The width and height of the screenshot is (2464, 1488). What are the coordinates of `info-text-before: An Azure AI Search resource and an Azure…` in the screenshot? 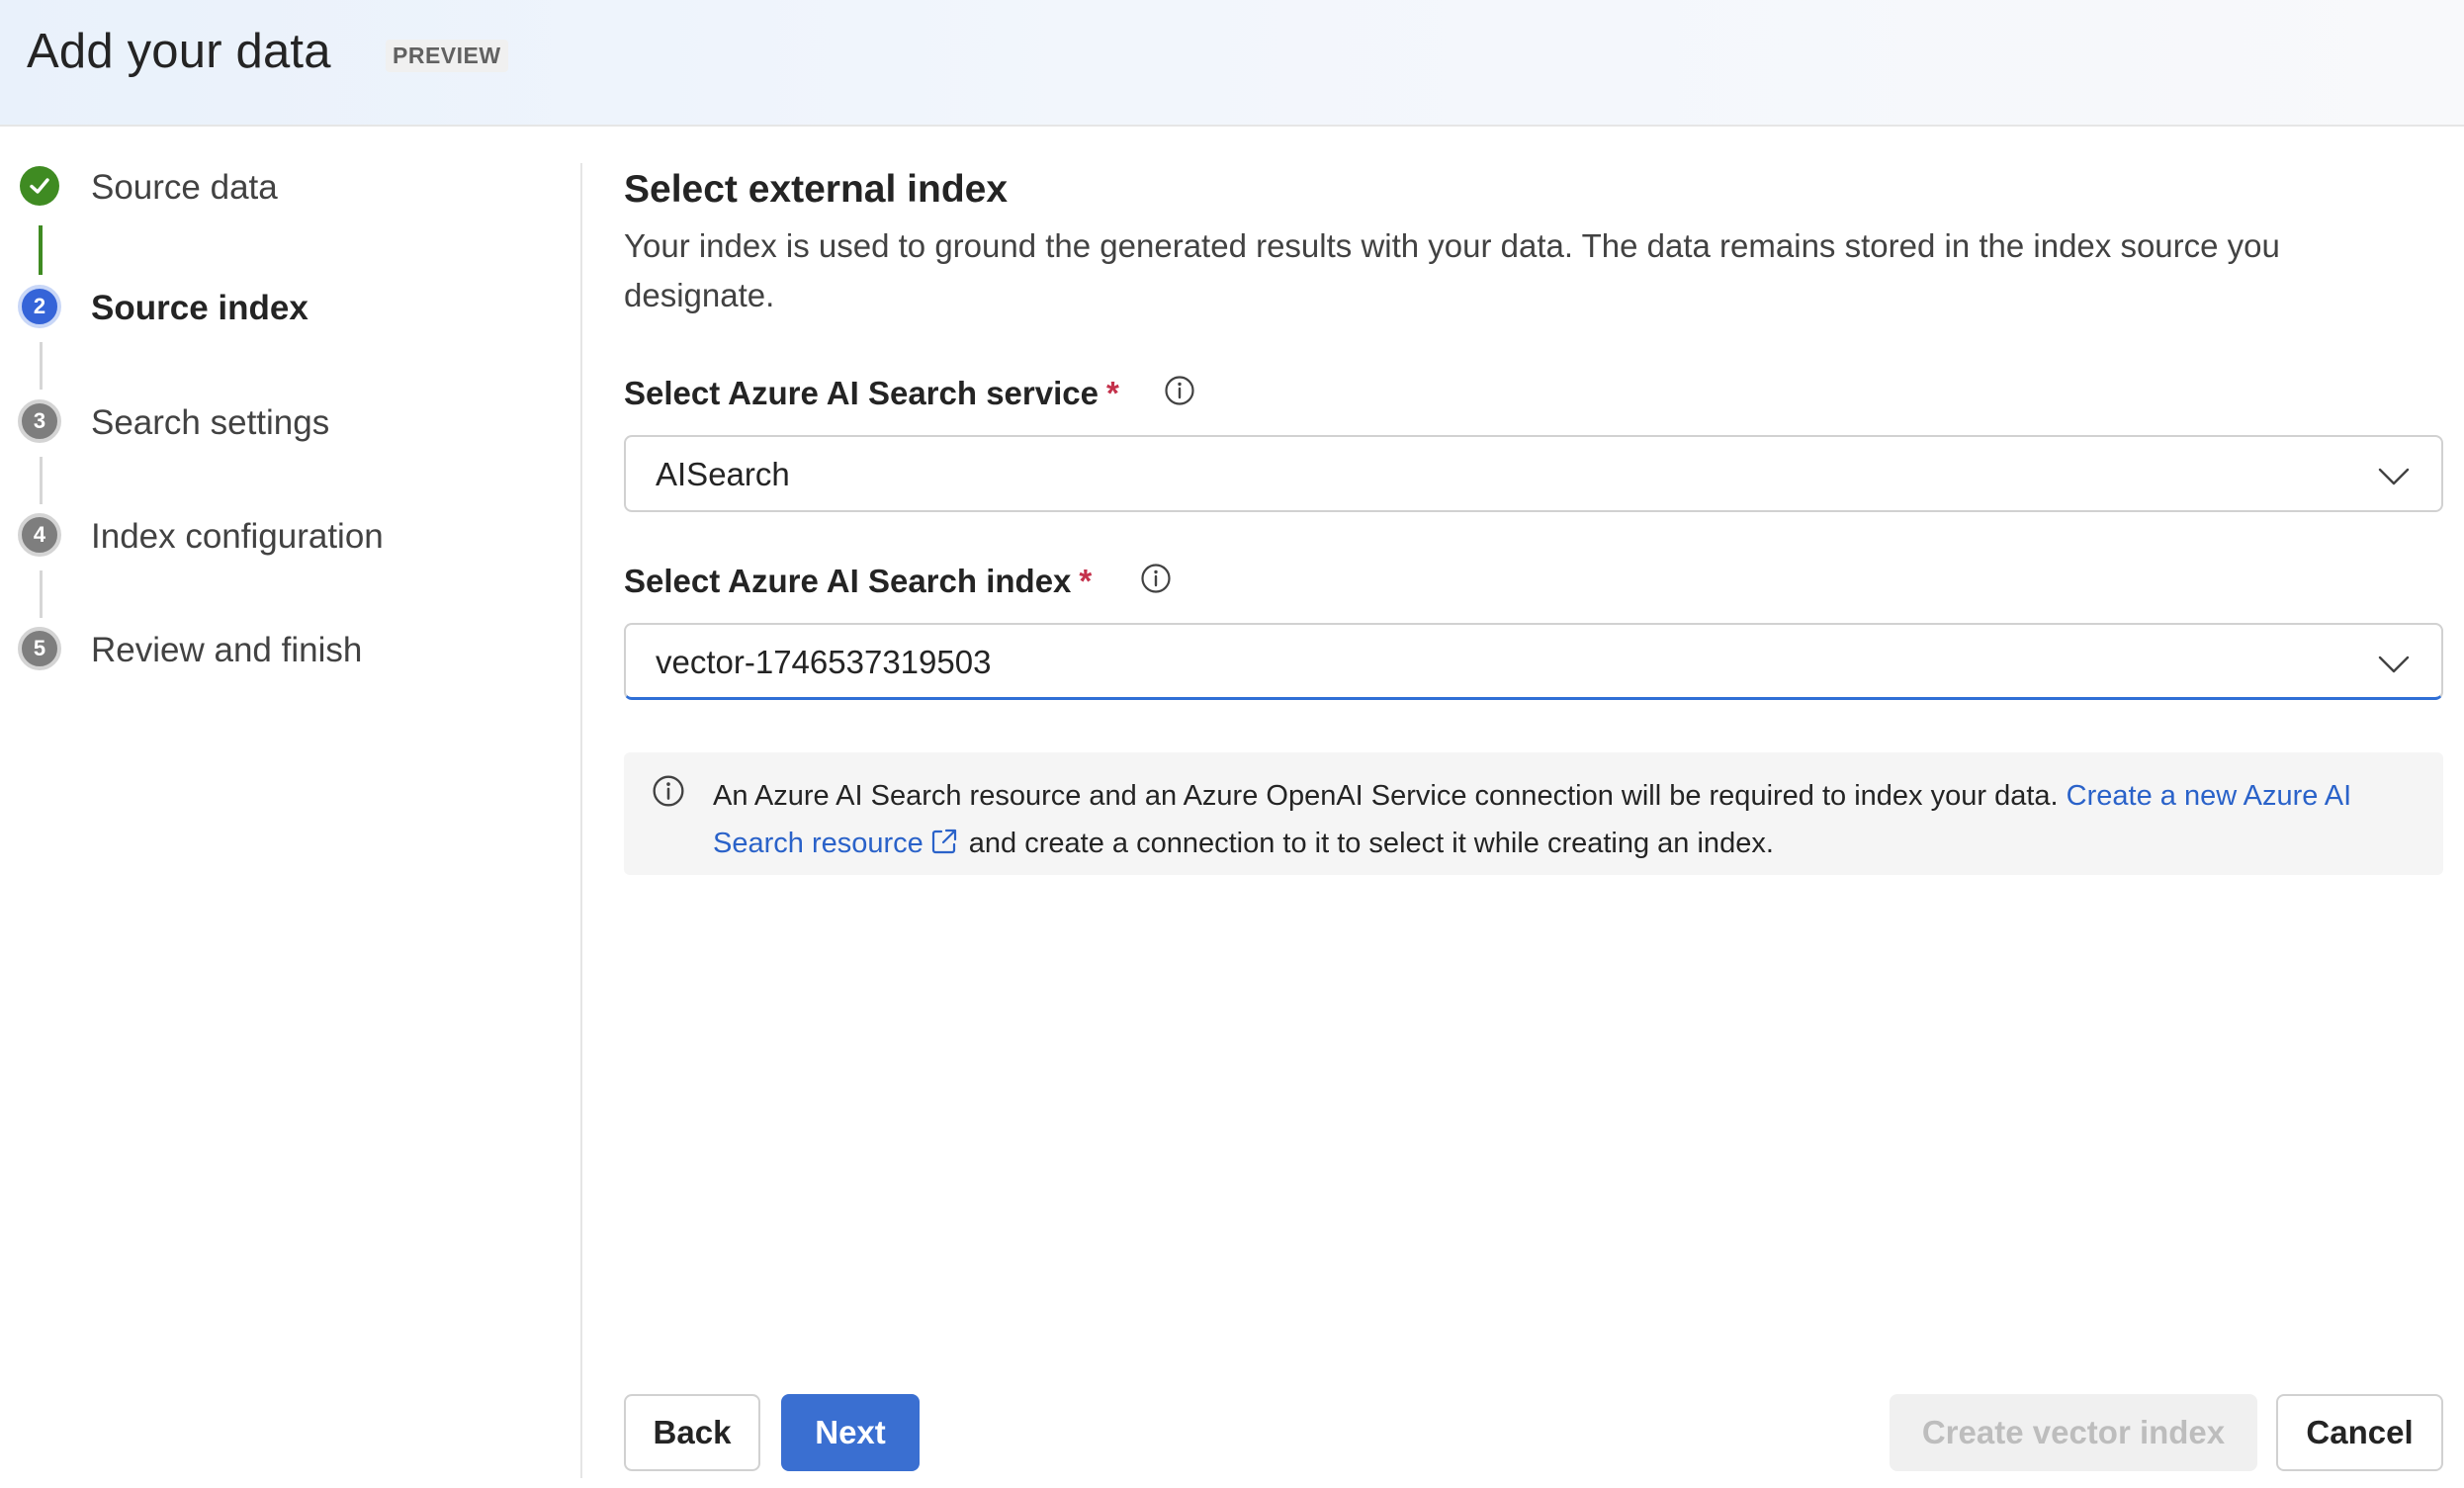 It's located at (1386, 796).